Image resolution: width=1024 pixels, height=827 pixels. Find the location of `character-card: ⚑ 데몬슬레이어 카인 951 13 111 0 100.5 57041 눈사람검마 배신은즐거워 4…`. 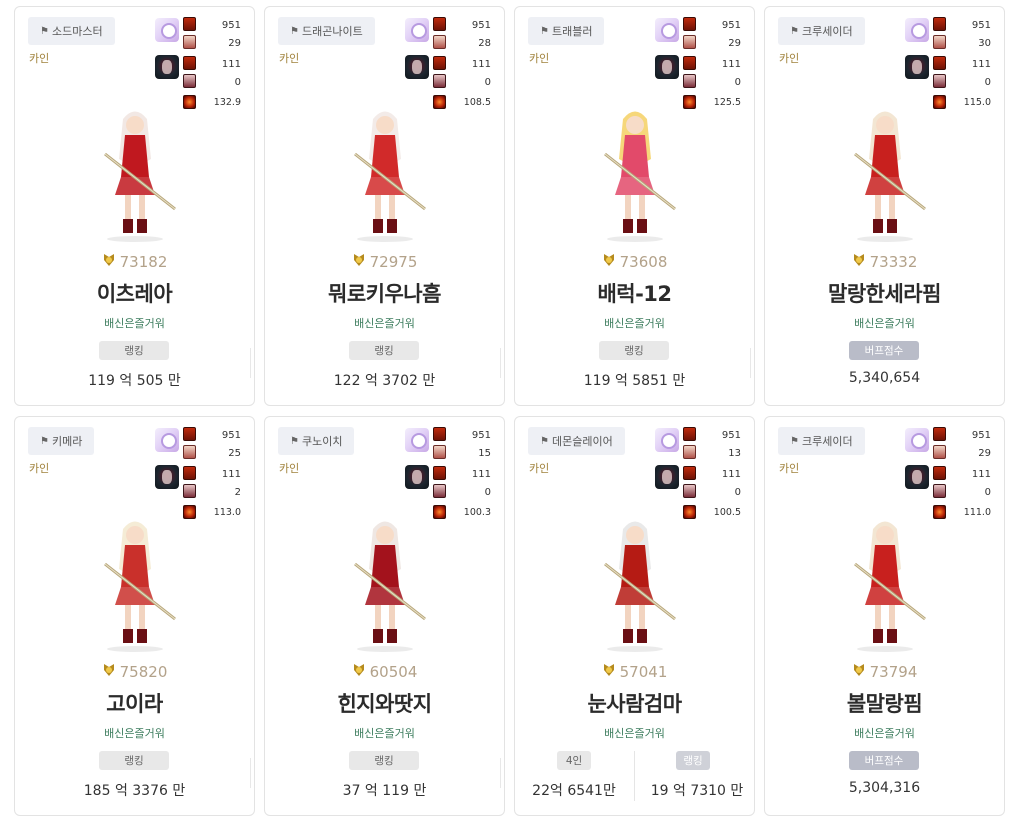

character-card: ⚑ 데몬슬레이어 카인 951 13 111 0 100.5 57041 눈사람검마 배신은즐거워 4… is located at coordinates (634, 616).